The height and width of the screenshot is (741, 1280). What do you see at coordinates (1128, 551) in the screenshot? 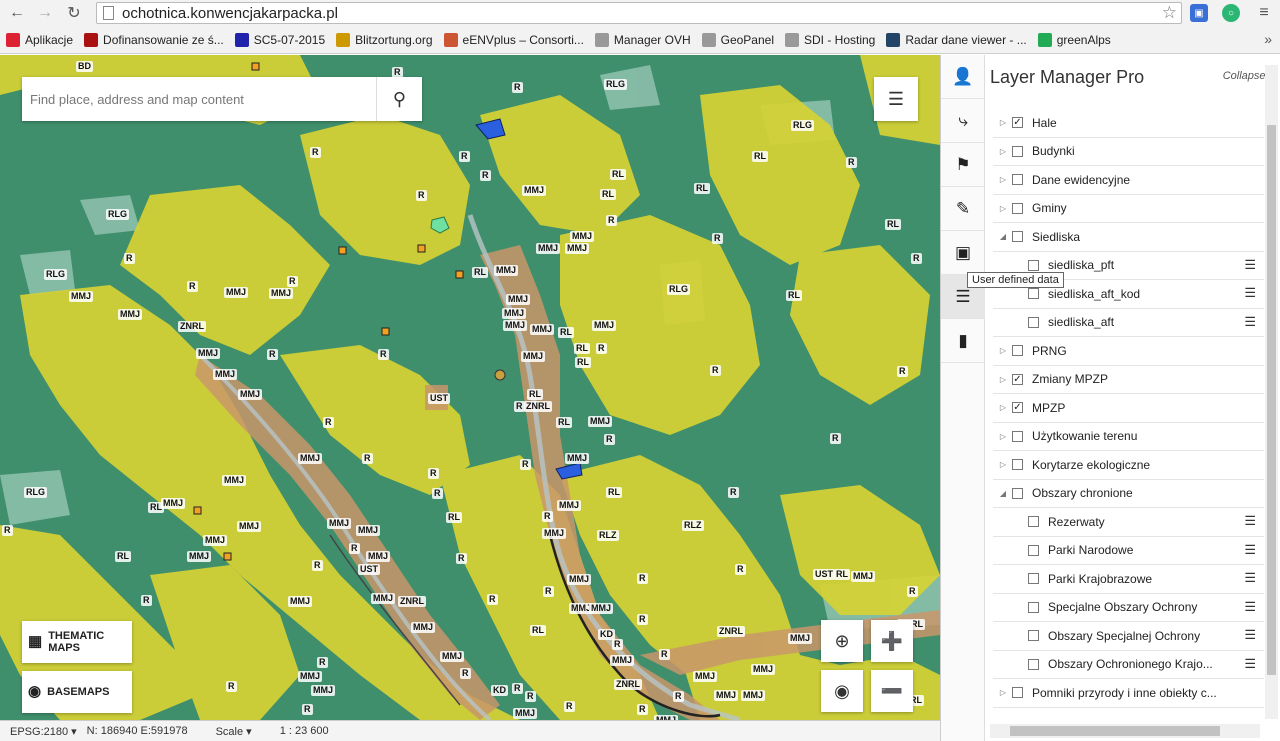
I see `layer-row: ▷Parki Narodowe☰` at bounding box center [1128, 551].